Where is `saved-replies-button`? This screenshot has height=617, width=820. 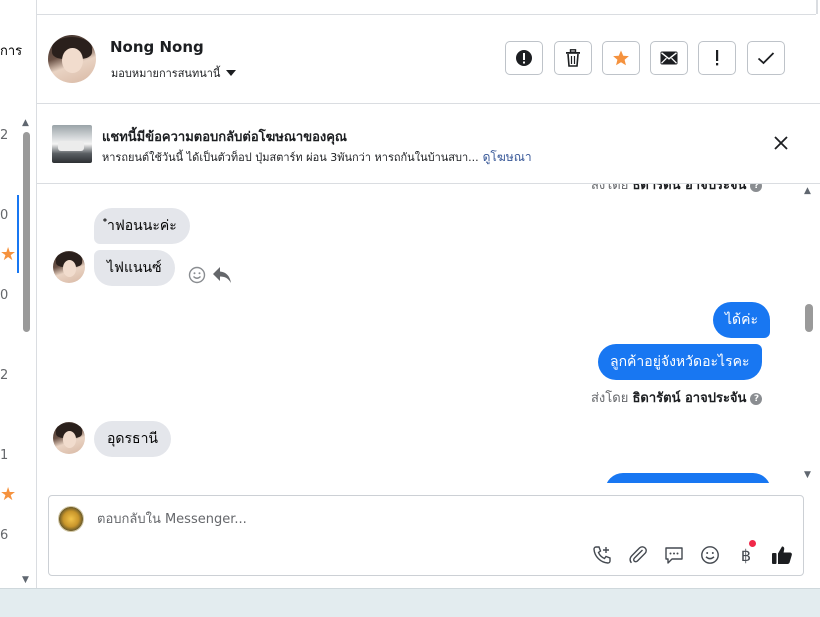 saved-replies-button is located at coordinates (674, 555).